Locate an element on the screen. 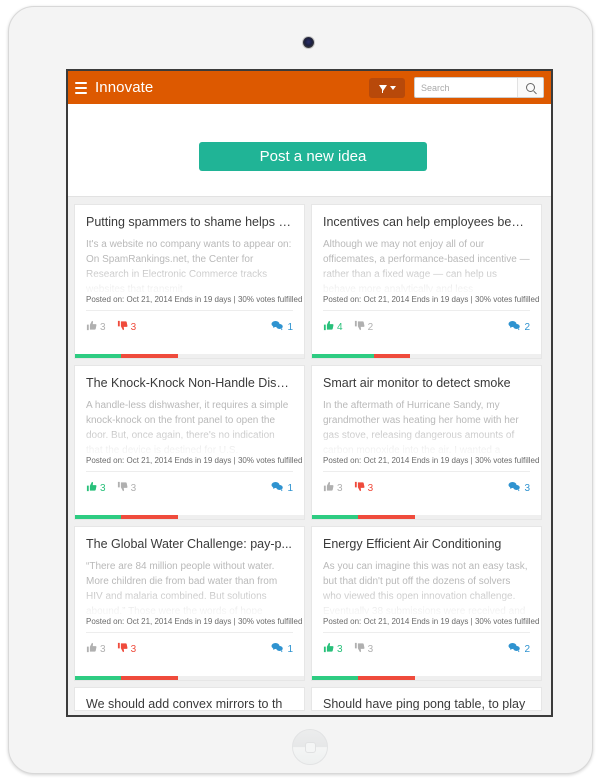 The height and width of the screenshot is (780, 601). search-bar is located at coordinates (479, 87).